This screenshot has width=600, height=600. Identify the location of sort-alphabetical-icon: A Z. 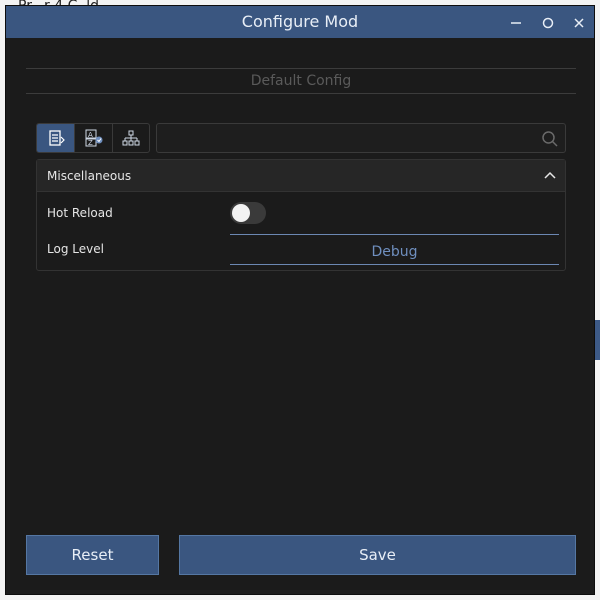
(93, 138).